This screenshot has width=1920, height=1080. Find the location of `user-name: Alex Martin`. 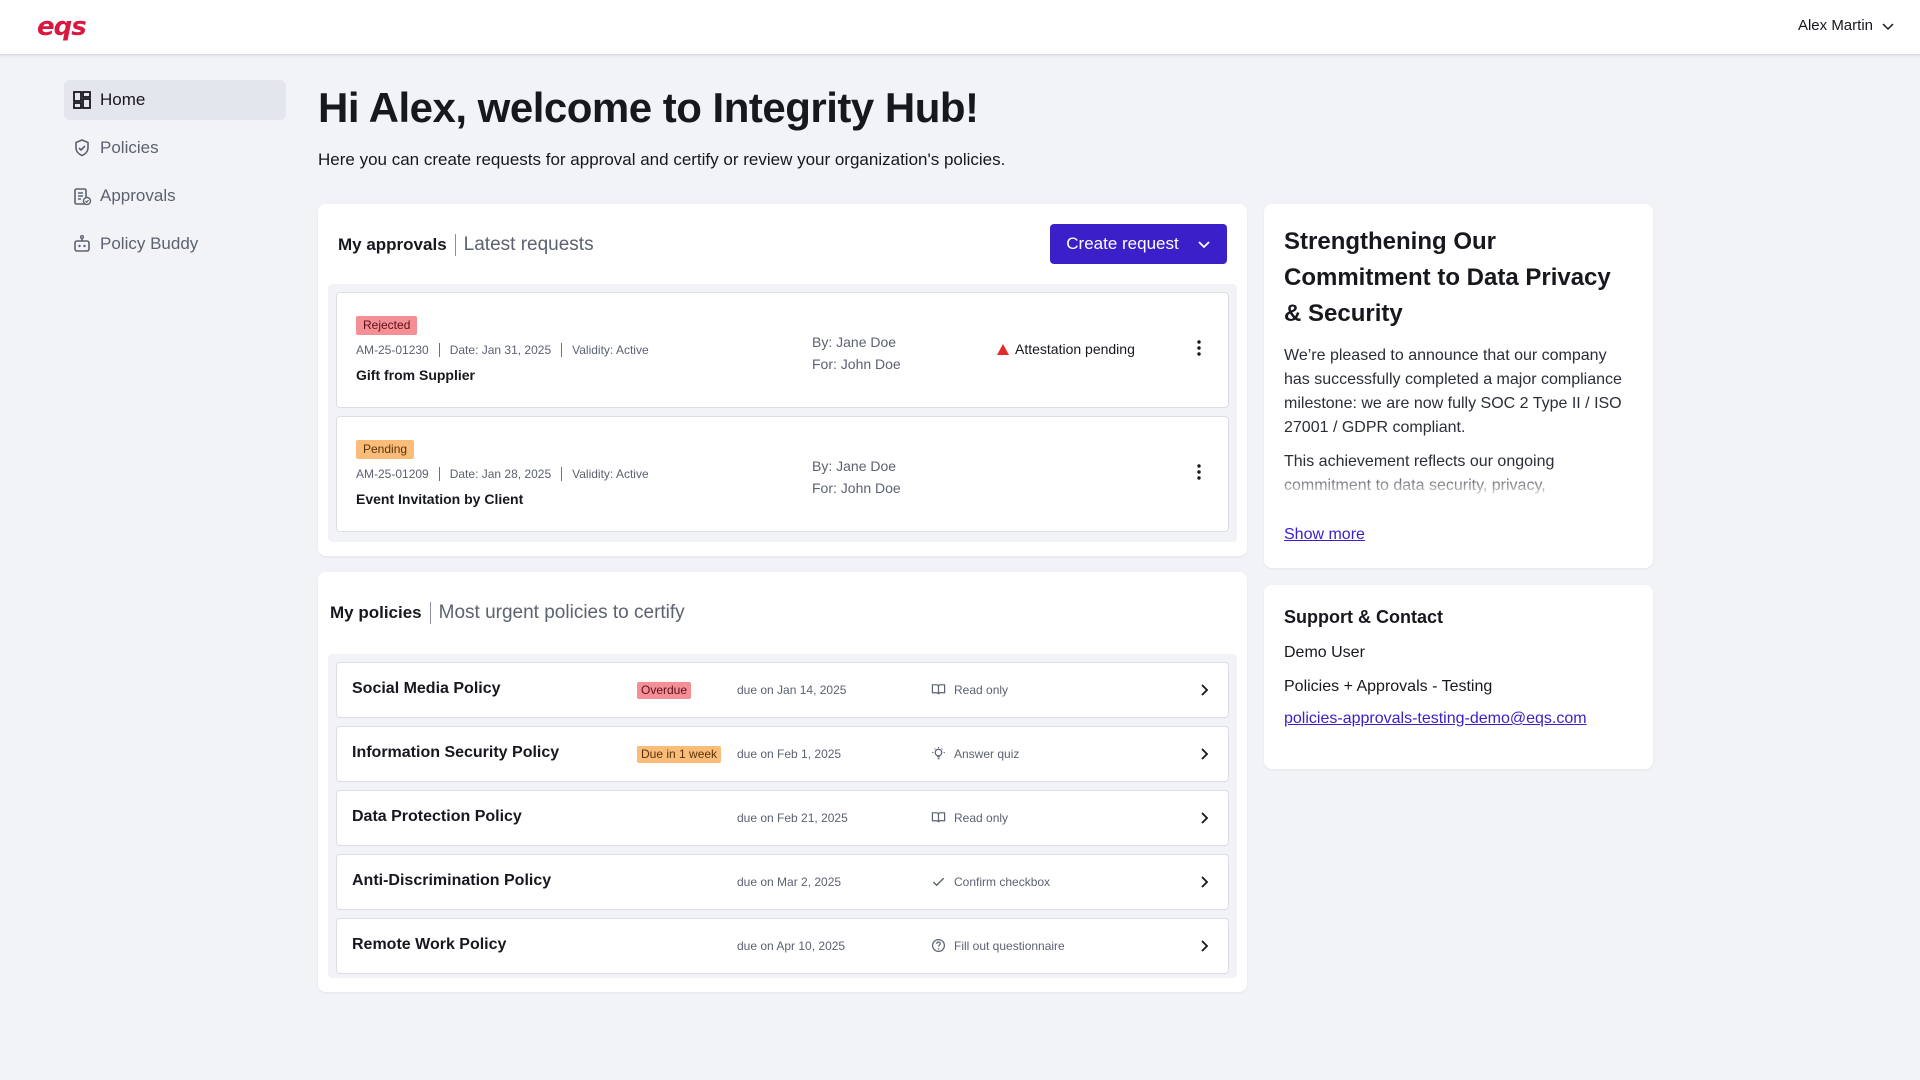

user-name: Alex Martin is located at coordinates (1835, 25).